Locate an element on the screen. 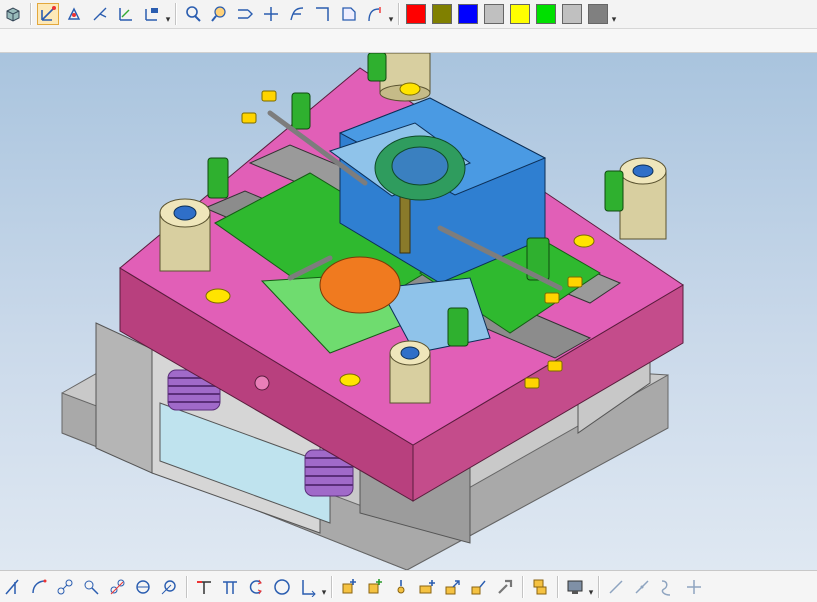  guide-pillar-left is located at coordinates (185, 235).